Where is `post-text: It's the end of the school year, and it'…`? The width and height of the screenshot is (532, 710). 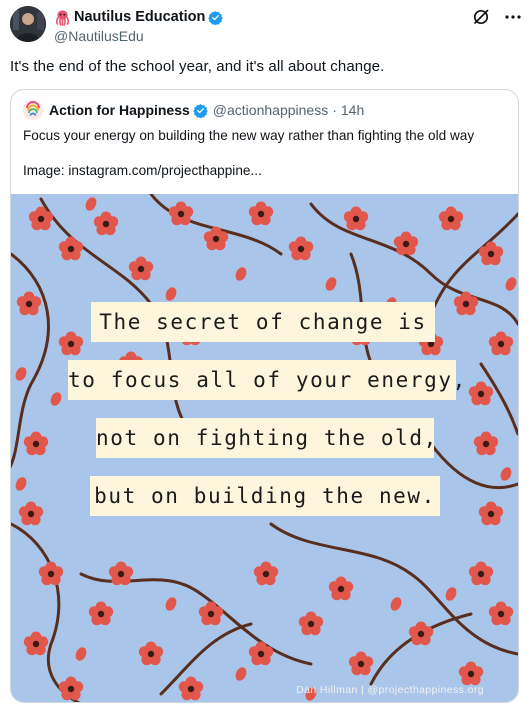
post-text: It's the end of the school year, and it'… is located at coordinates (197, 66).